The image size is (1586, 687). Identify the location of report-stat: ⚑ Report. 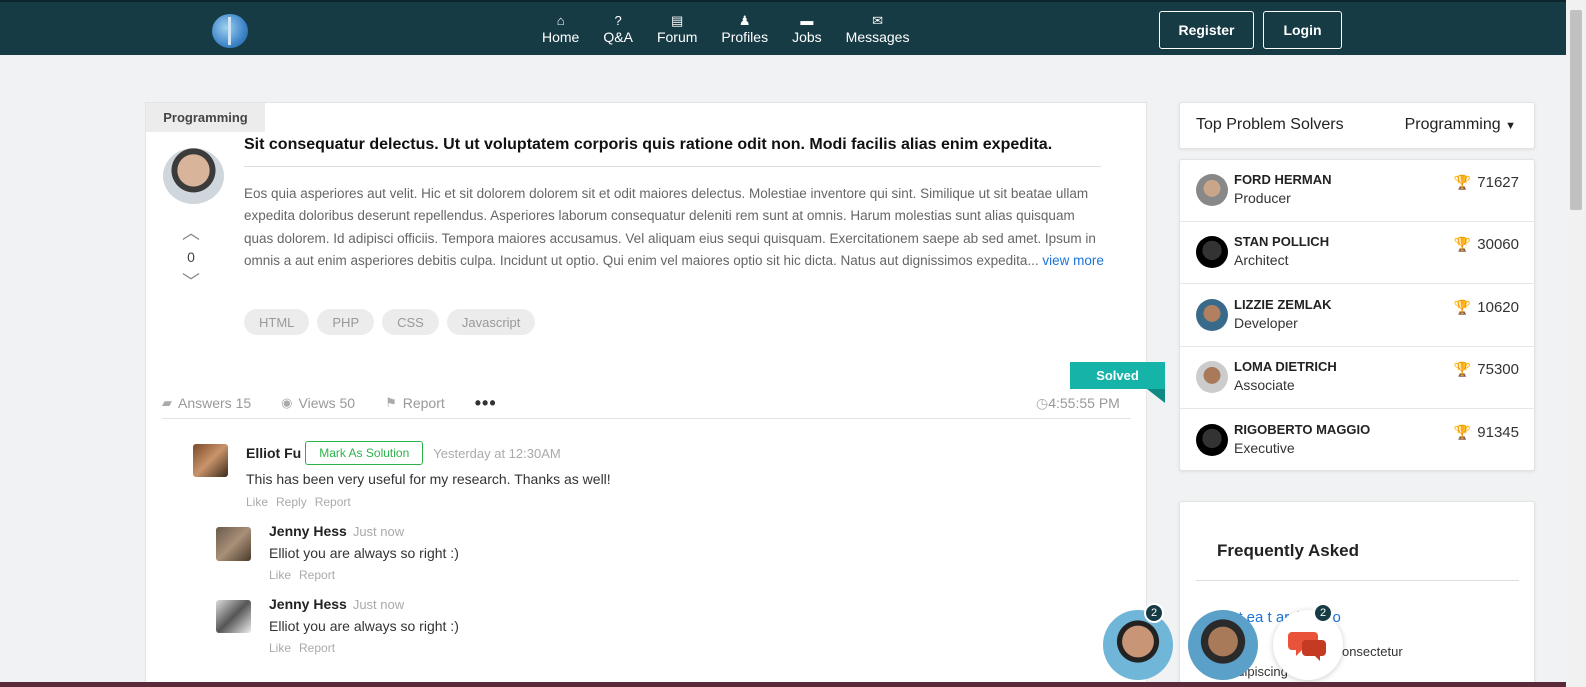
(415, 403).